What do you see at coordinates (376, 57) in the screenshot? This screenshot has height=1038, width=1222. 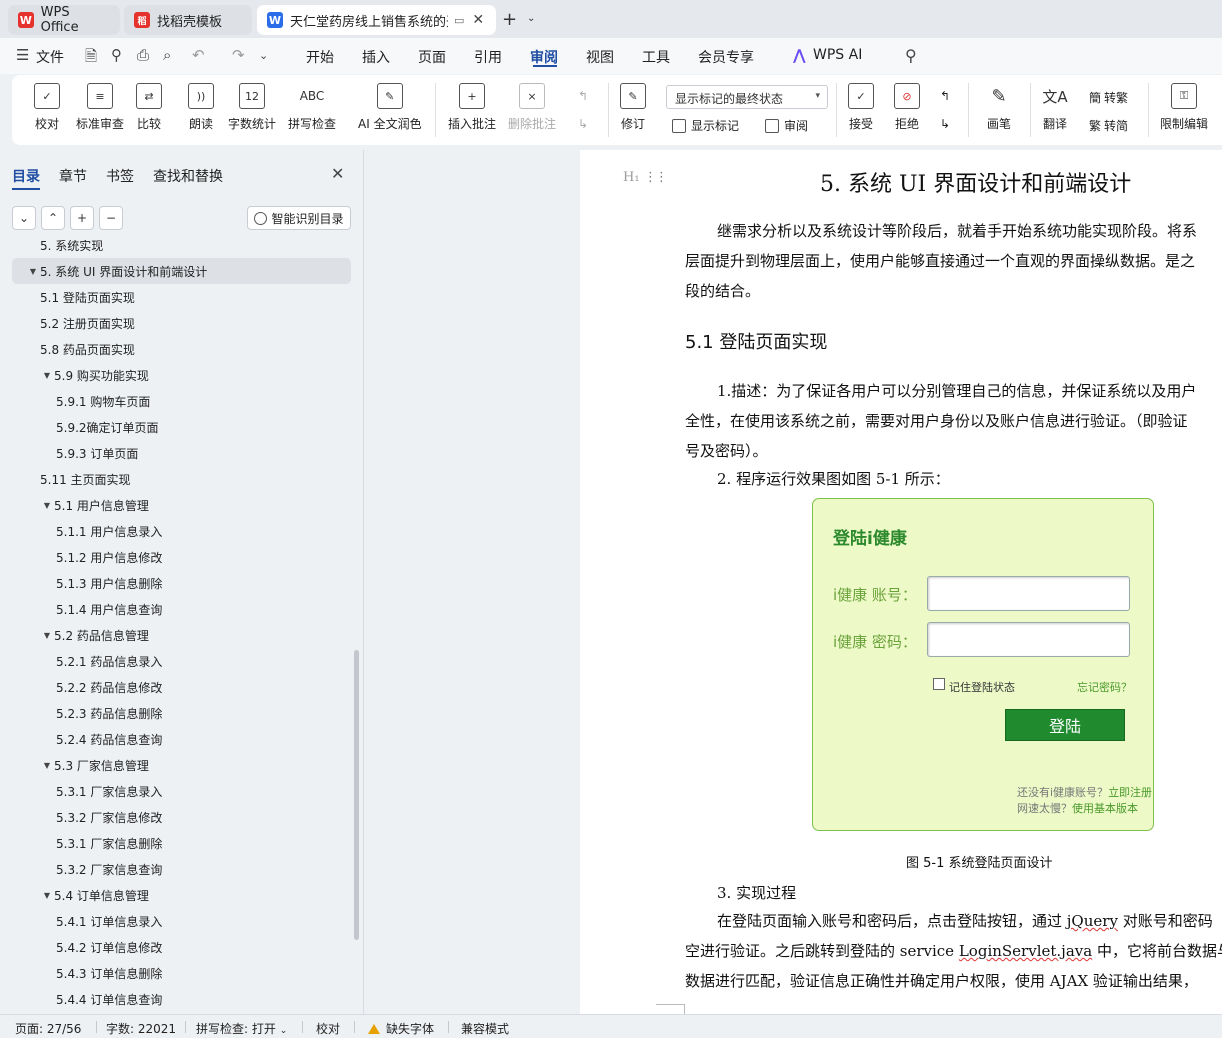 I see `menu-insert: 插入` at bounding box center [376, 57].